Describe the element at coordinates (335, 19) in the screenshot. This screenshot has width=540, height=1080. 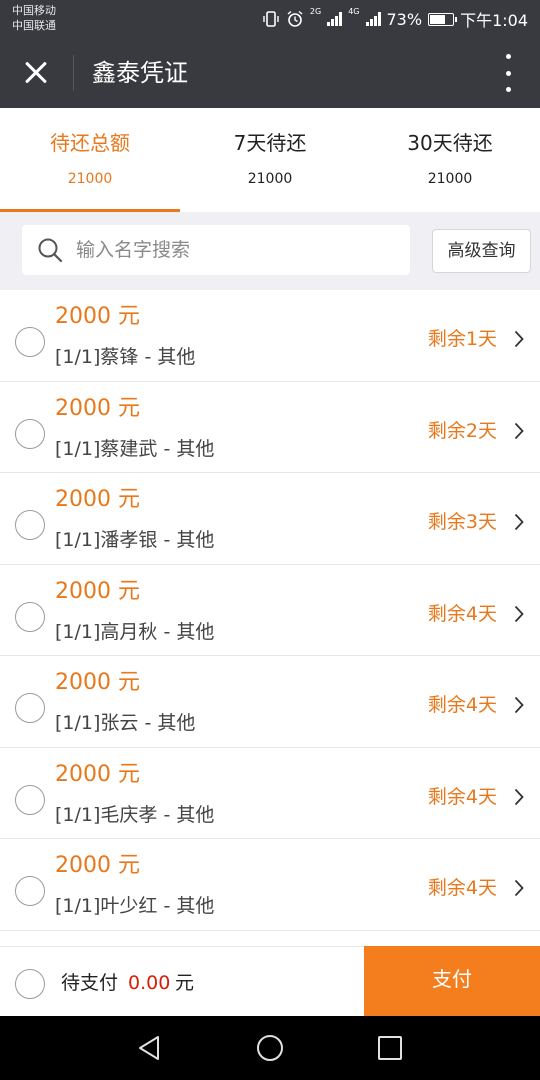
I see `signal-icon` at that location.